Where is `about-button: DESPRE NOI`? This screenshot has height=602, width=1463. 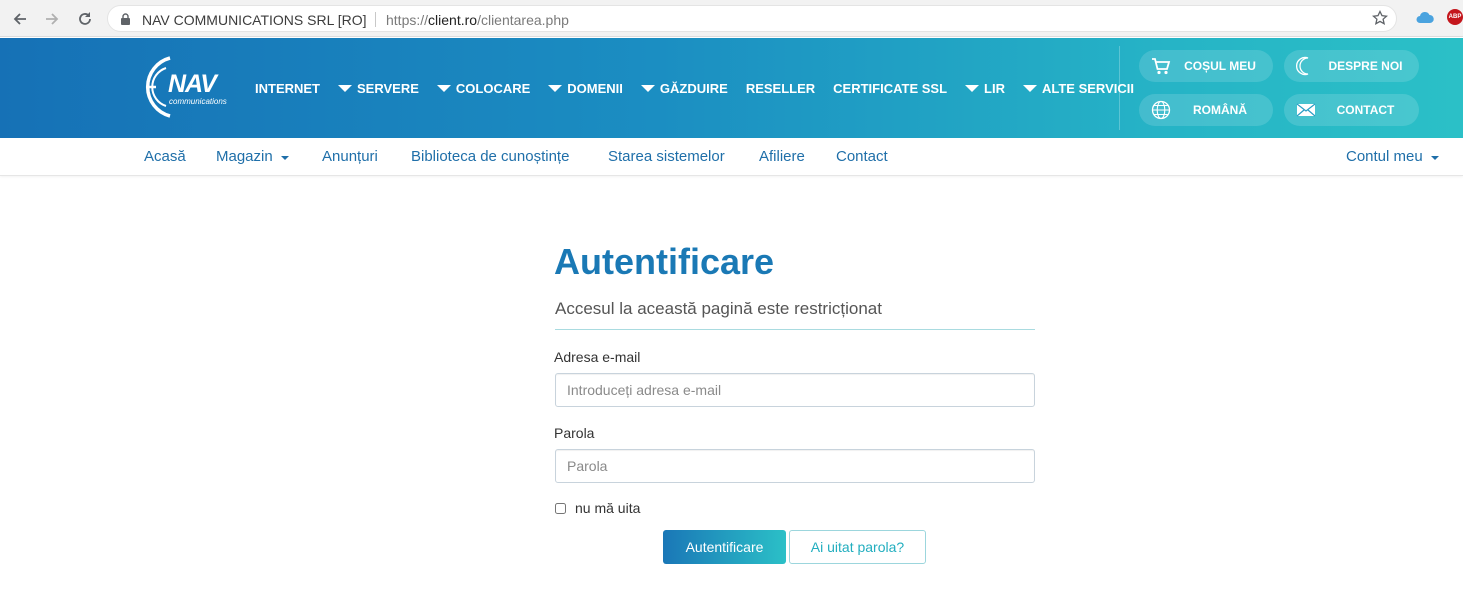 about-button: DESPRE NOI is located at coordinates (1351, 66).